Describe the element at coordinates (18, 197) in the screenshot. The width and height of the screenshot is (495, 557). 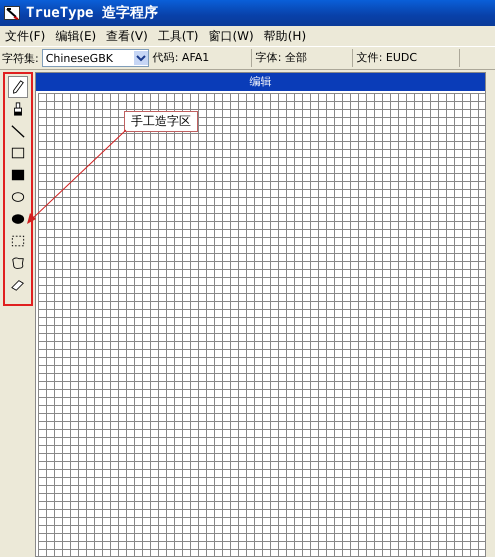
I see `ellipse-icon` at that location.